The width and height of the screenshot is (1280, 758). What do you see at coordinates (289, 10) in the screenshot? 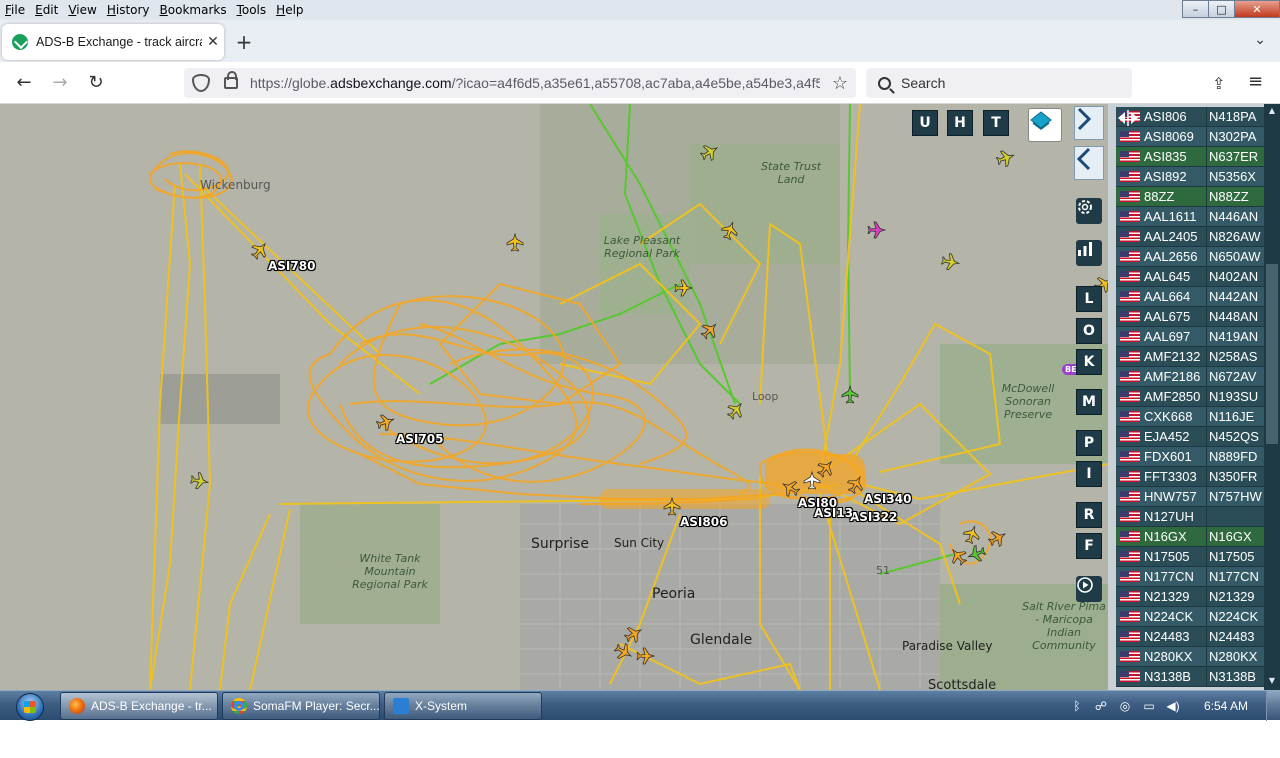
I see `menu-help: Help` at bounding box center [289, 10].